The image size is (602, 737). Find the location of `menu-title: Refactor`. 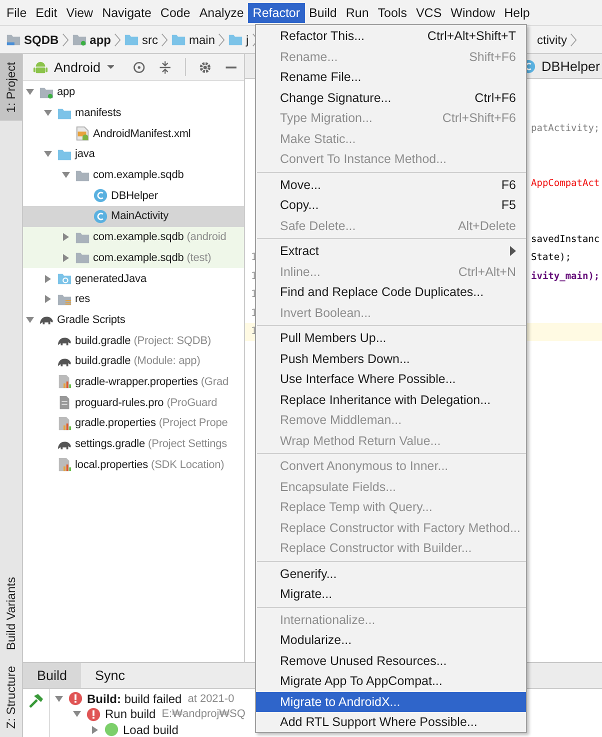

menu-title: Refactor is located at coordinates (276, 12).